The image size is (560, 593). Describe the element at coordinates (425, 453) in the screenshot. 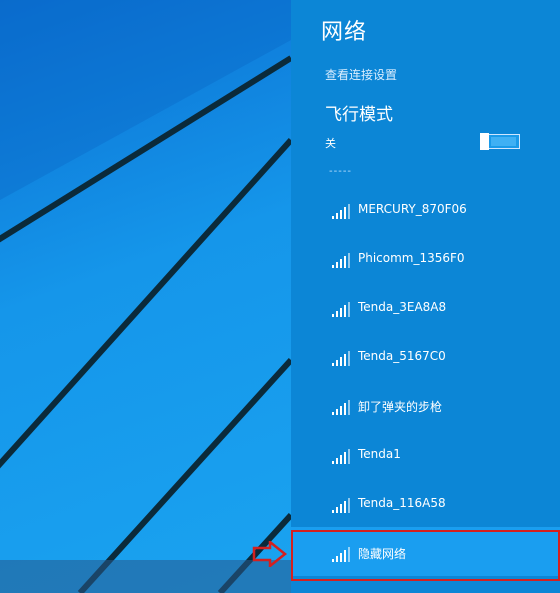

I see `network-item: Tenda1` at that location.